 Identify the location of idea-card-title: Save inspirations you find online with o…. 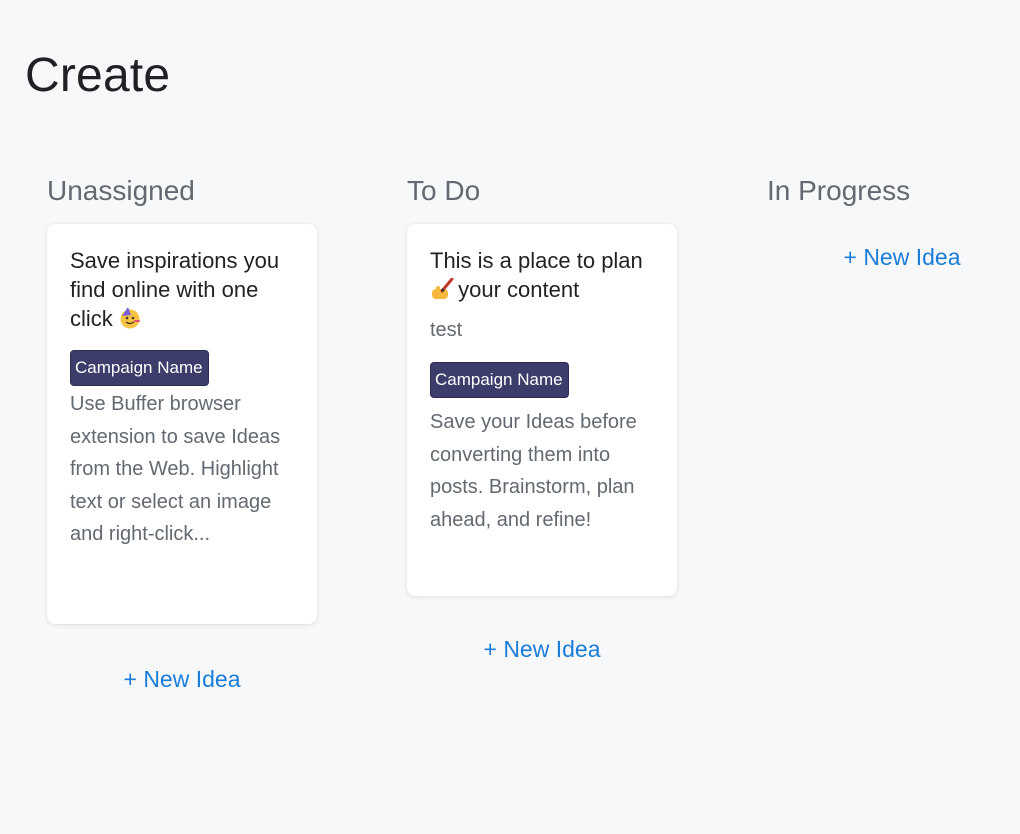
(175, 289).